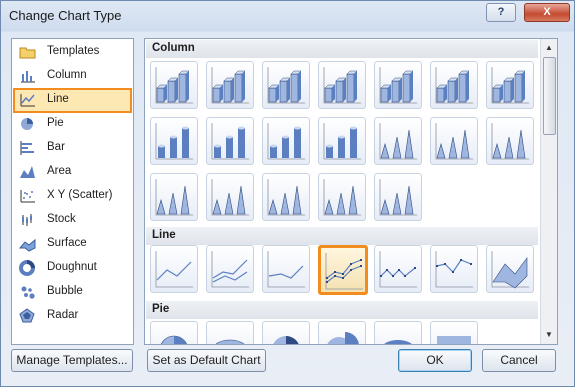  What do you see at coordinates (206, 360) in the screenshot?
I see `set-default-chart-button: Set as Default Chart` at bounding box center [206, 360].